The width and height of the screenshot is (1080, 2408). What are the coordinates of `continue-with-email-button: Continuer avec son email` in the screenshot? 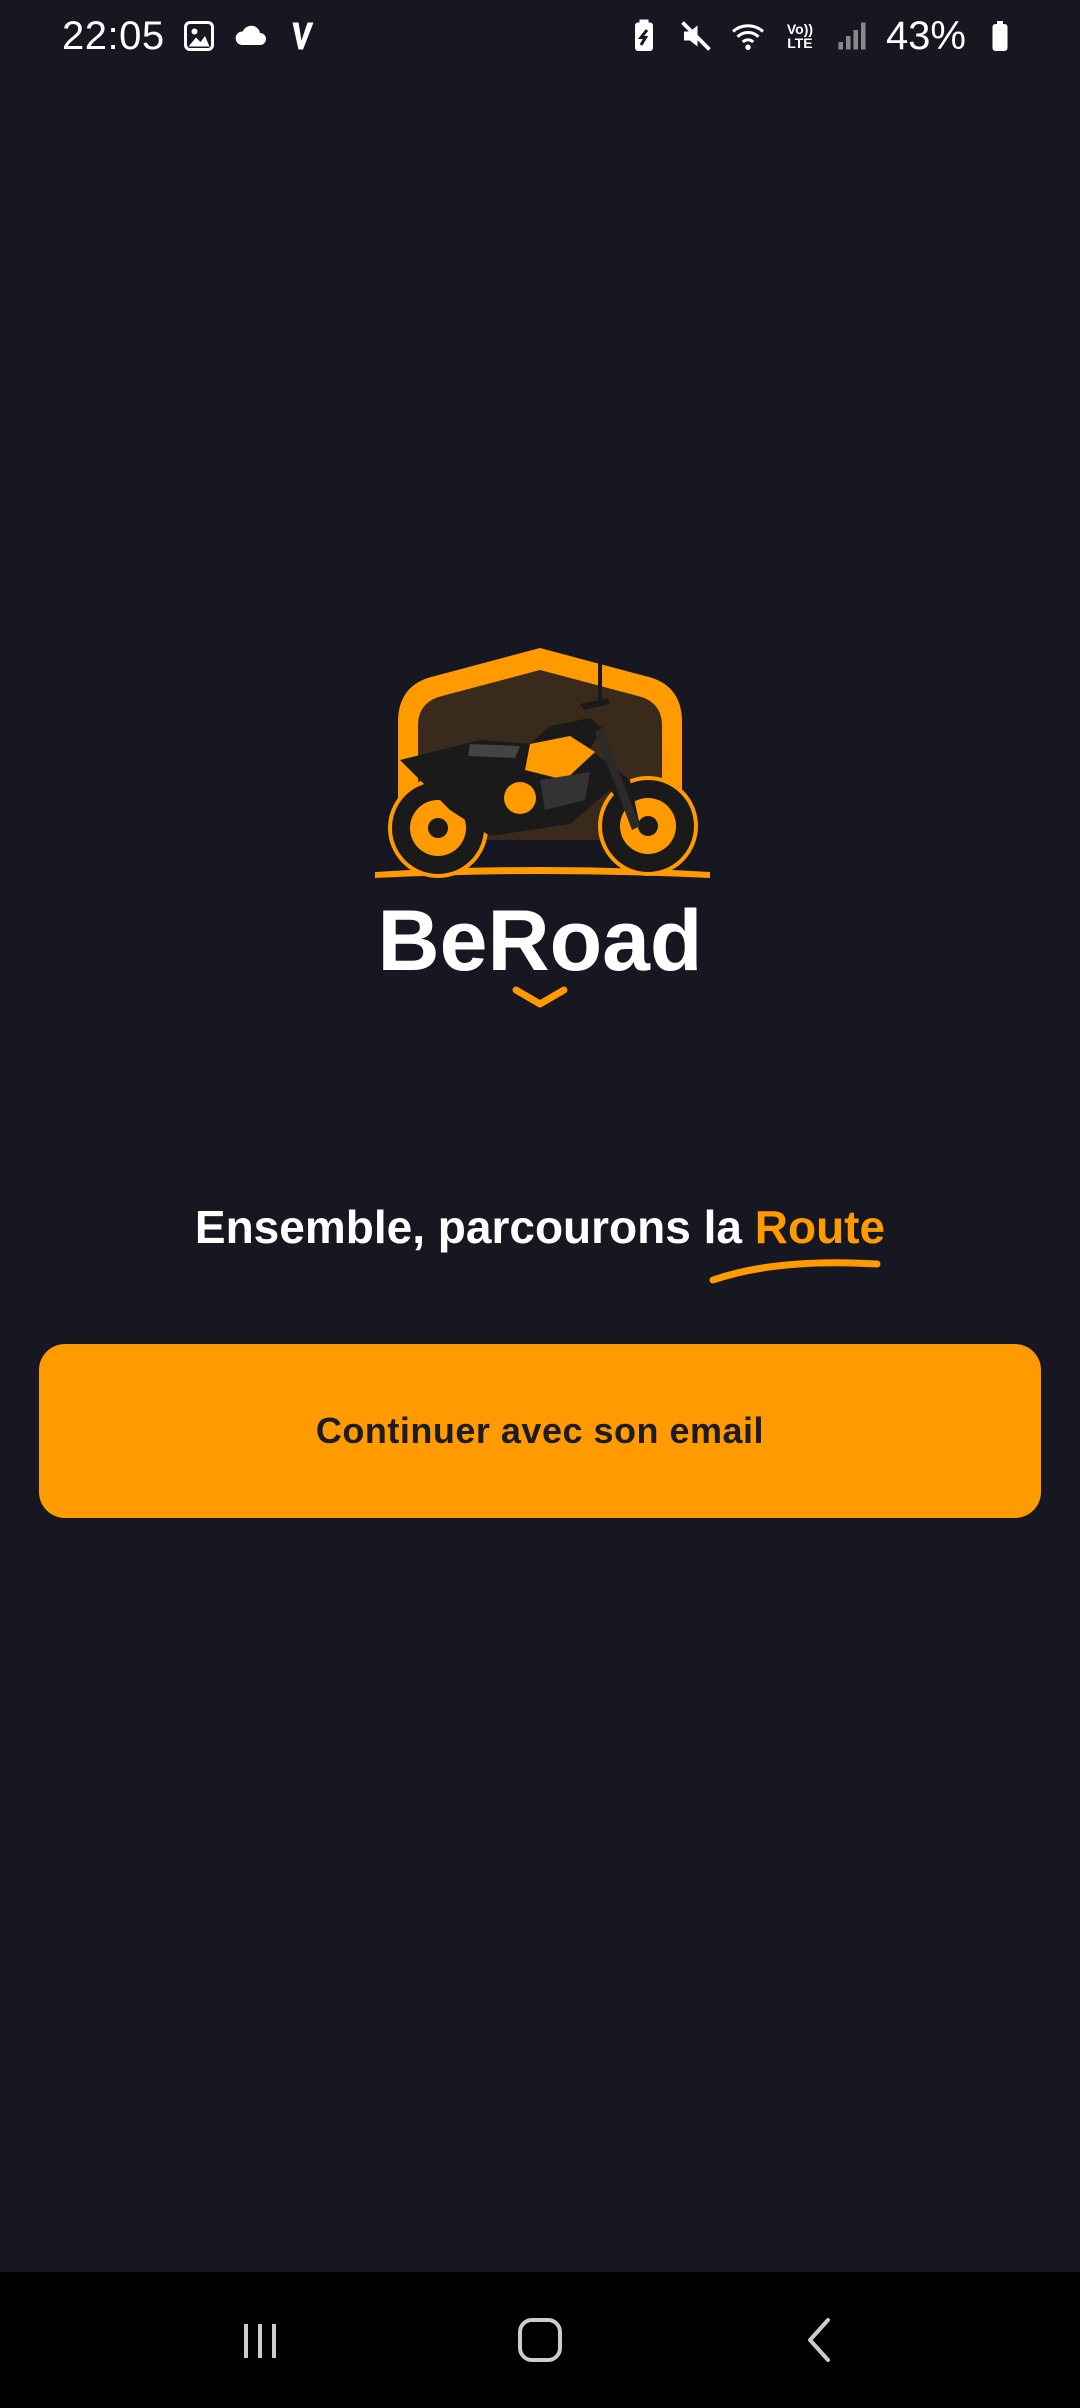 It's located at (540, 1431).